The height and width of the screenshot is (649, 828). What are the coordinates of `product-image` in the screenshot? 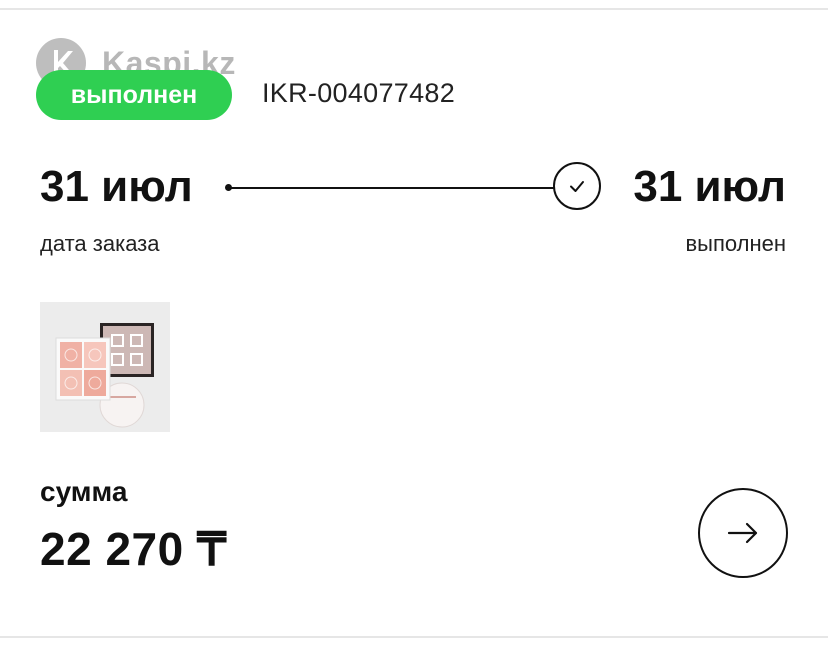 It's located at (105, 367).